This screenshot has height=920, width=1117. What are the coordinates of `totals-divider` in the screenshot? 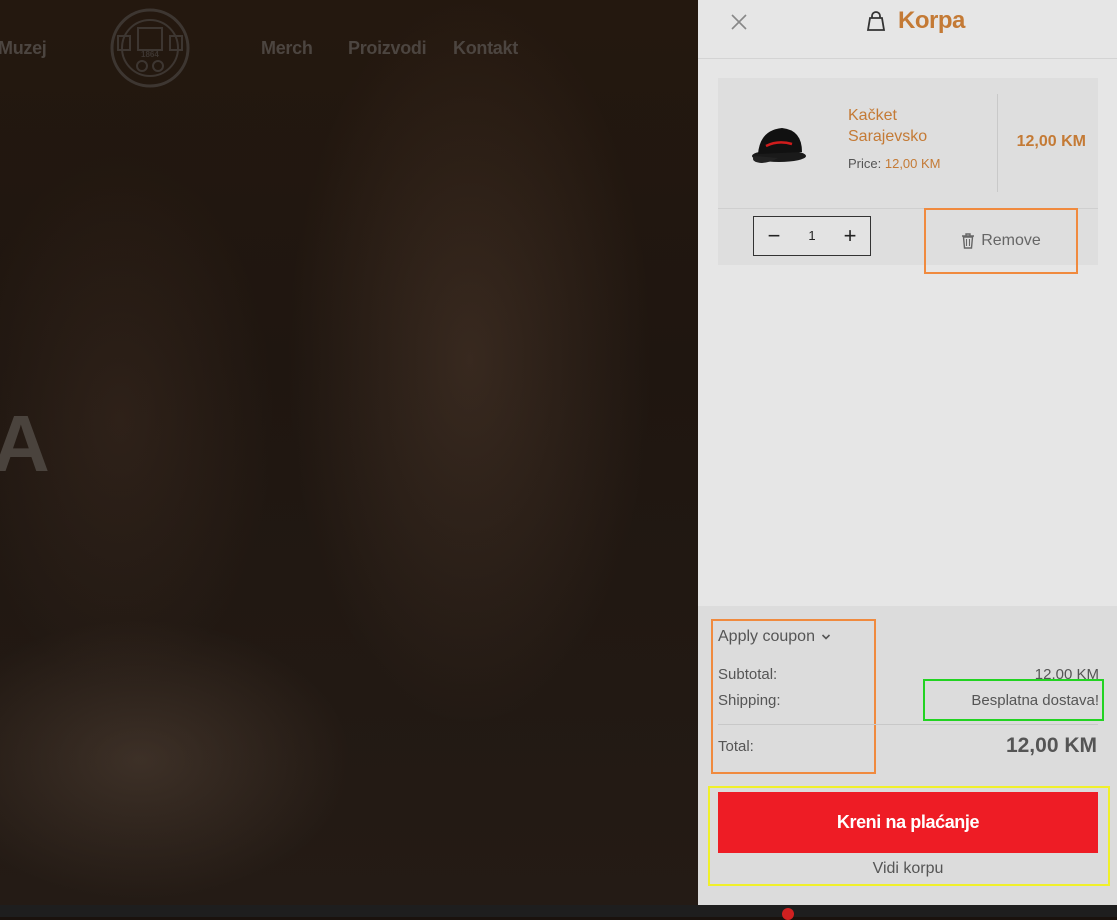 It's located at (908, 724).